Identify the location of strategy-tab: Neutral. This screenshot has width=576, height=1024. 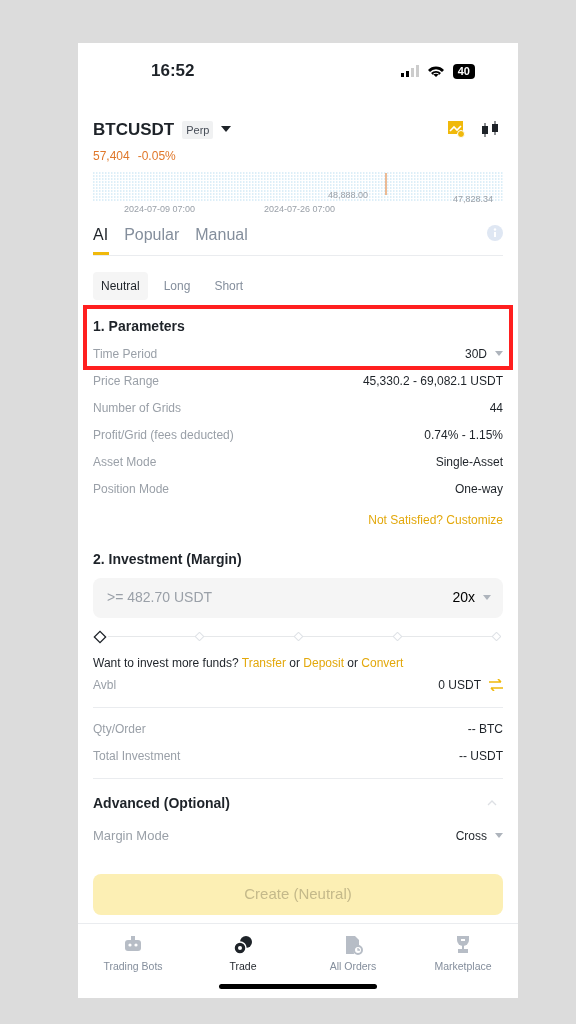
(120, 285).